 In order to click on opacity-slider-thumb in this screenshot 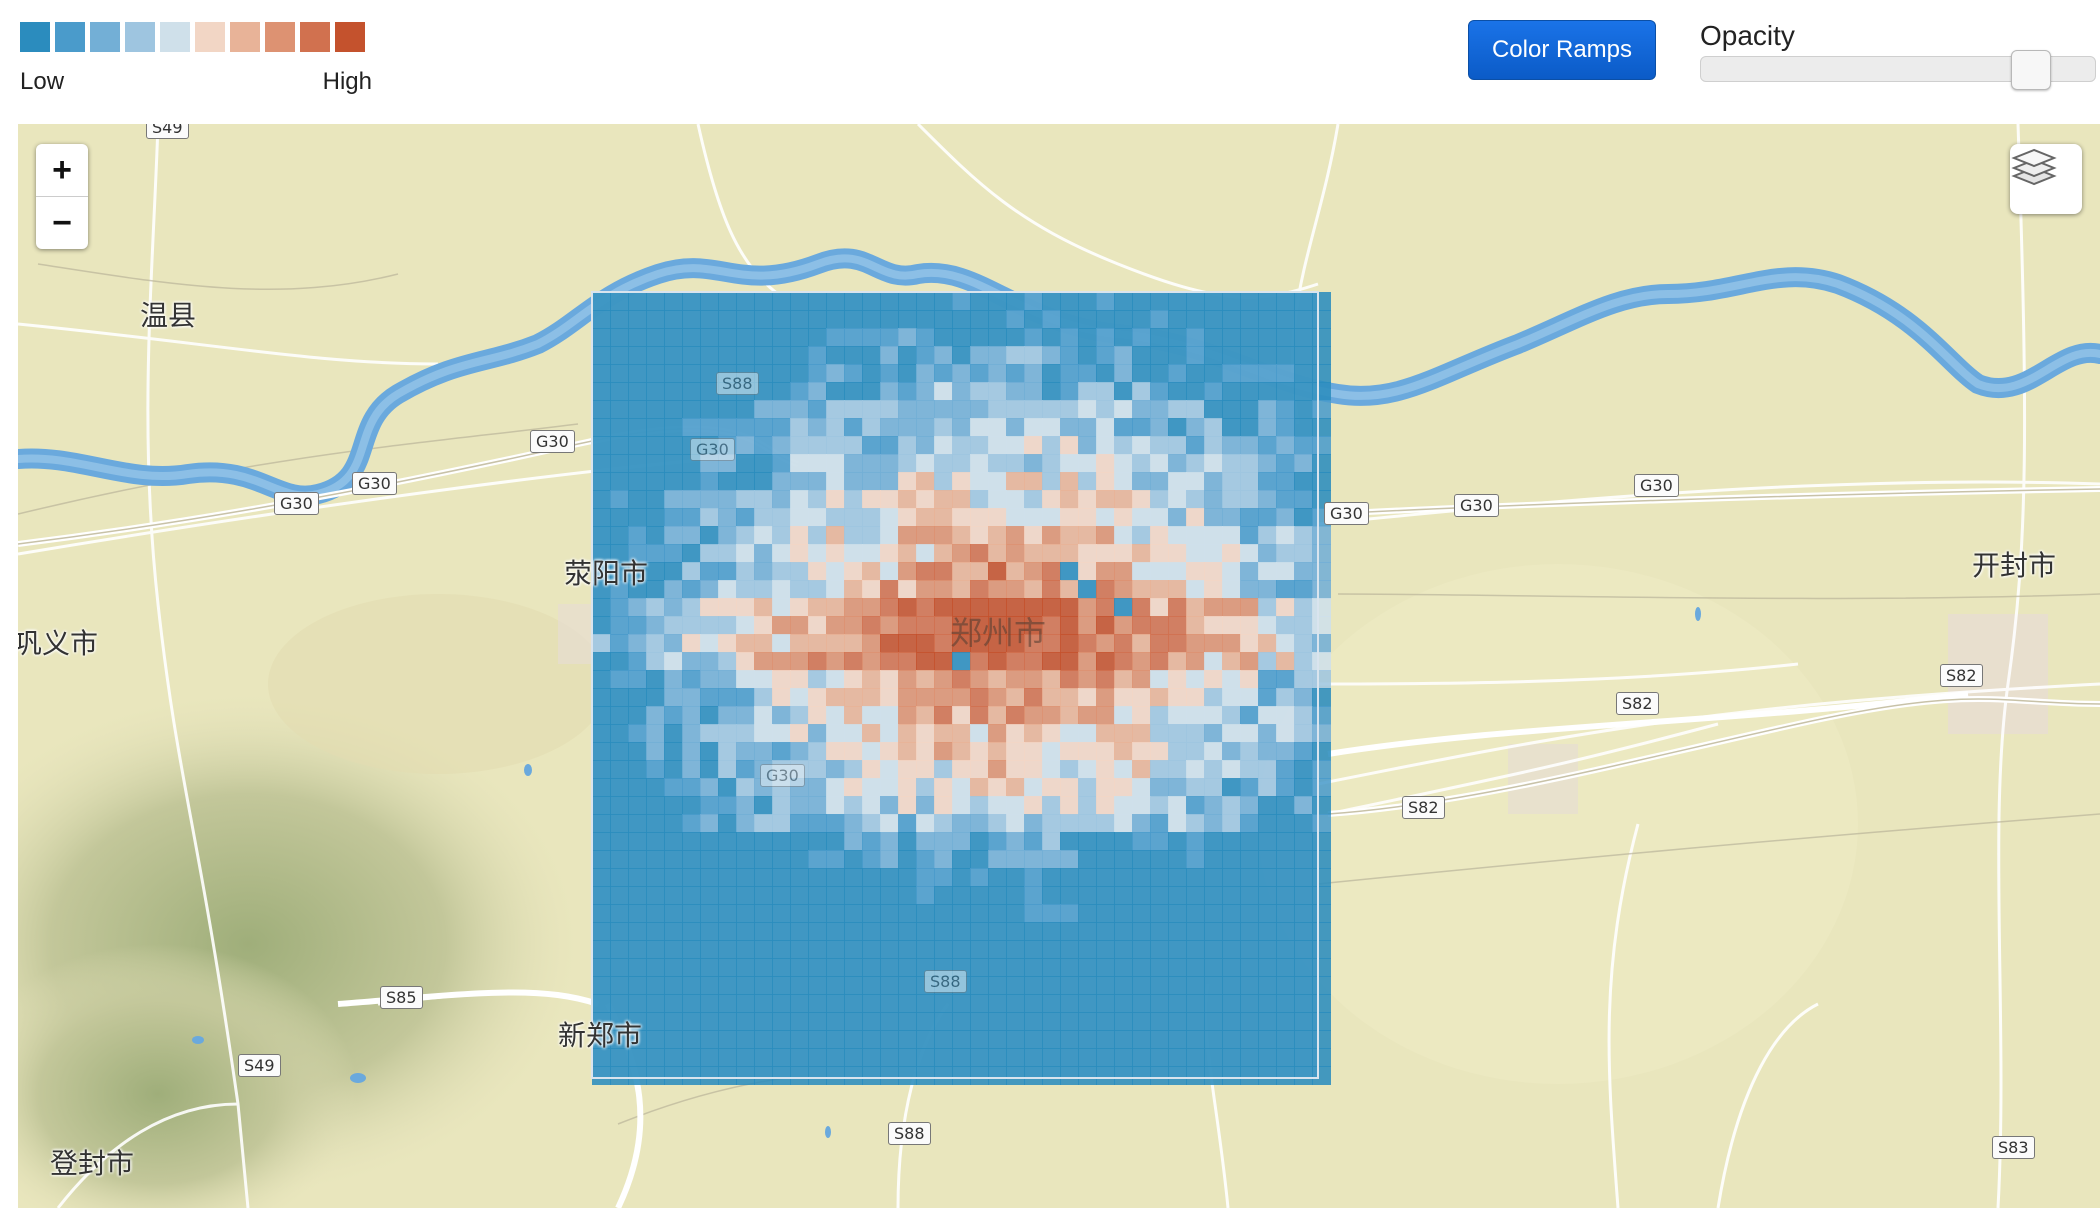, I will do `click(2031, 70)`.